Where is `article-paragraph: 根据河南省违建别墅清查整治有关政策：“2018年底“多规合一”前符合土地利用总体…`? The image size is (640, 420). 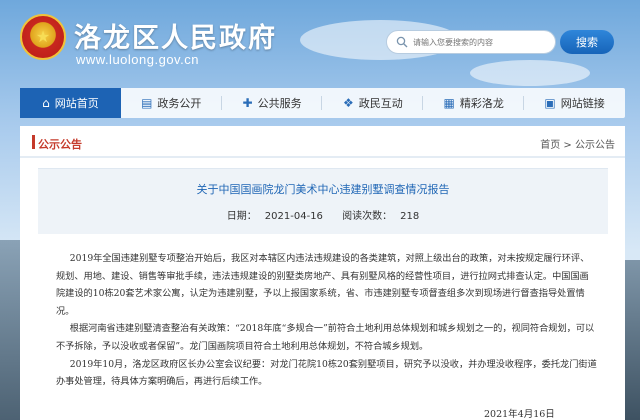
article-paragraph: 根据河南省违建别墅清查整治有关政策：“2018年底“多规合一”前符合土地利用总体… is located at coordinates (325, 337).